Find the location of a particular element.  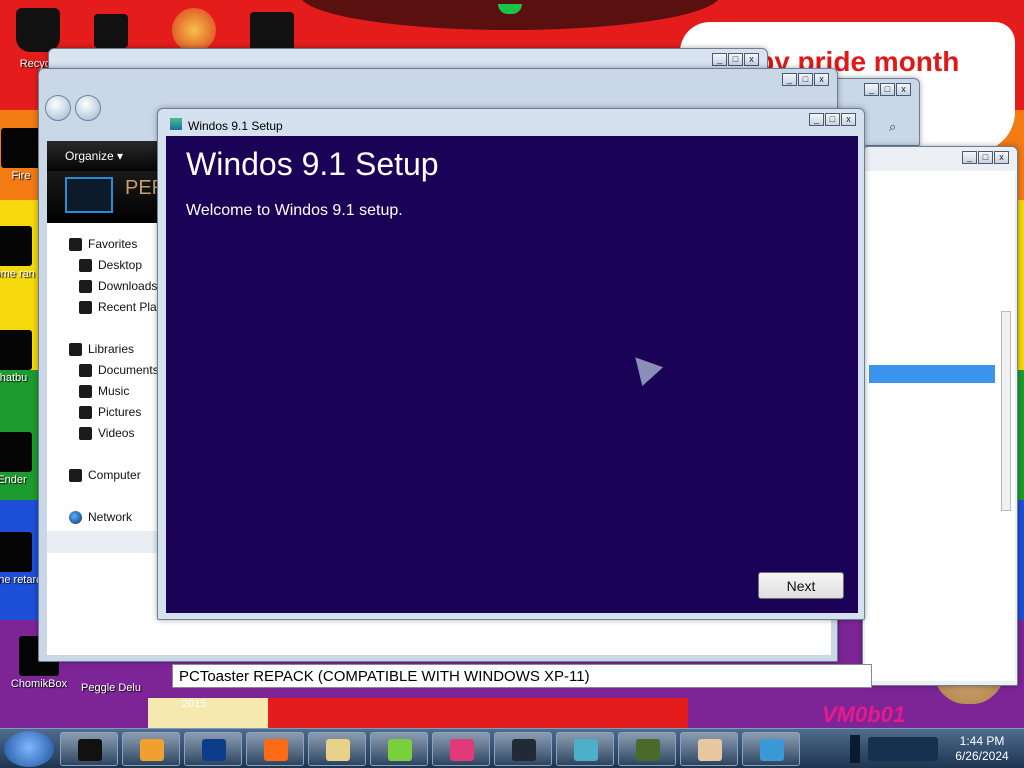

nav-recent: Recent Plac is located at coordinates (121, 307).